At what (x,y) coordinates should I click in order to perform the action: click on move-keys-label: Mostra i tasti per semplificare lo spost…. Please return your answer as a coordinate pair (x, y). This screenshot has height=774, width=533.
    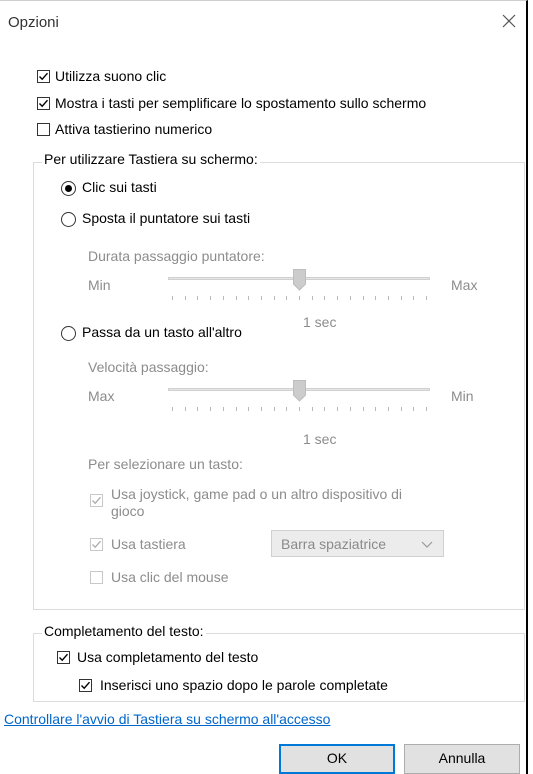
    Looking at the image, I should click on (240, 103).